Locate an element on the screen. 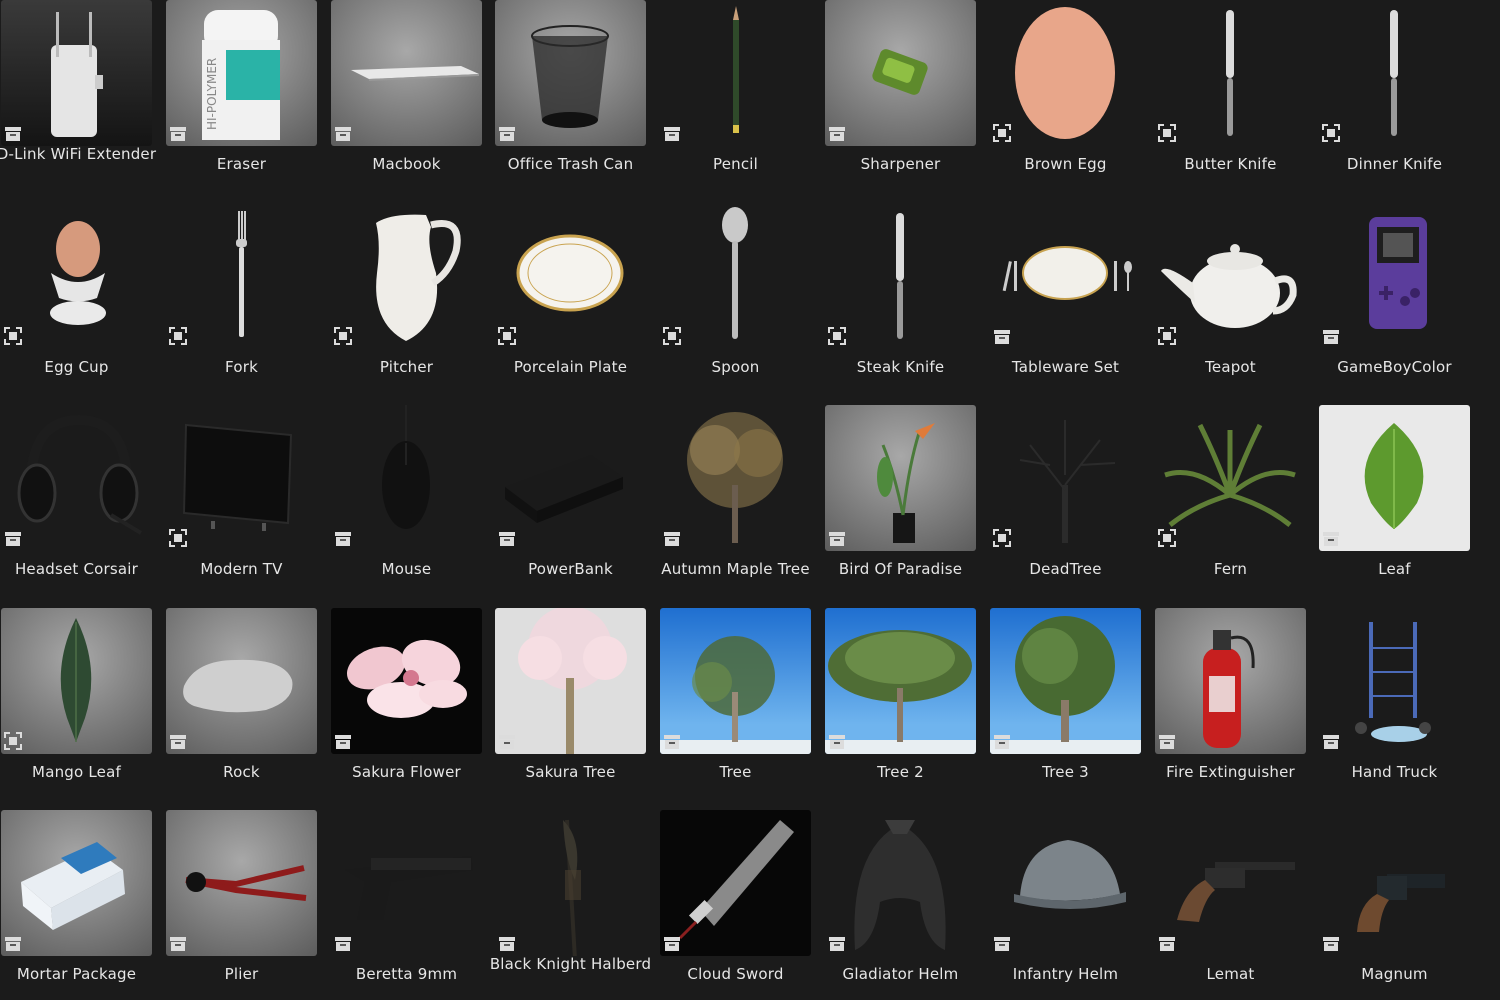 The image size is (1500, 1000). asset-tile-fern: Fern is located at coordinates (1230, 500).